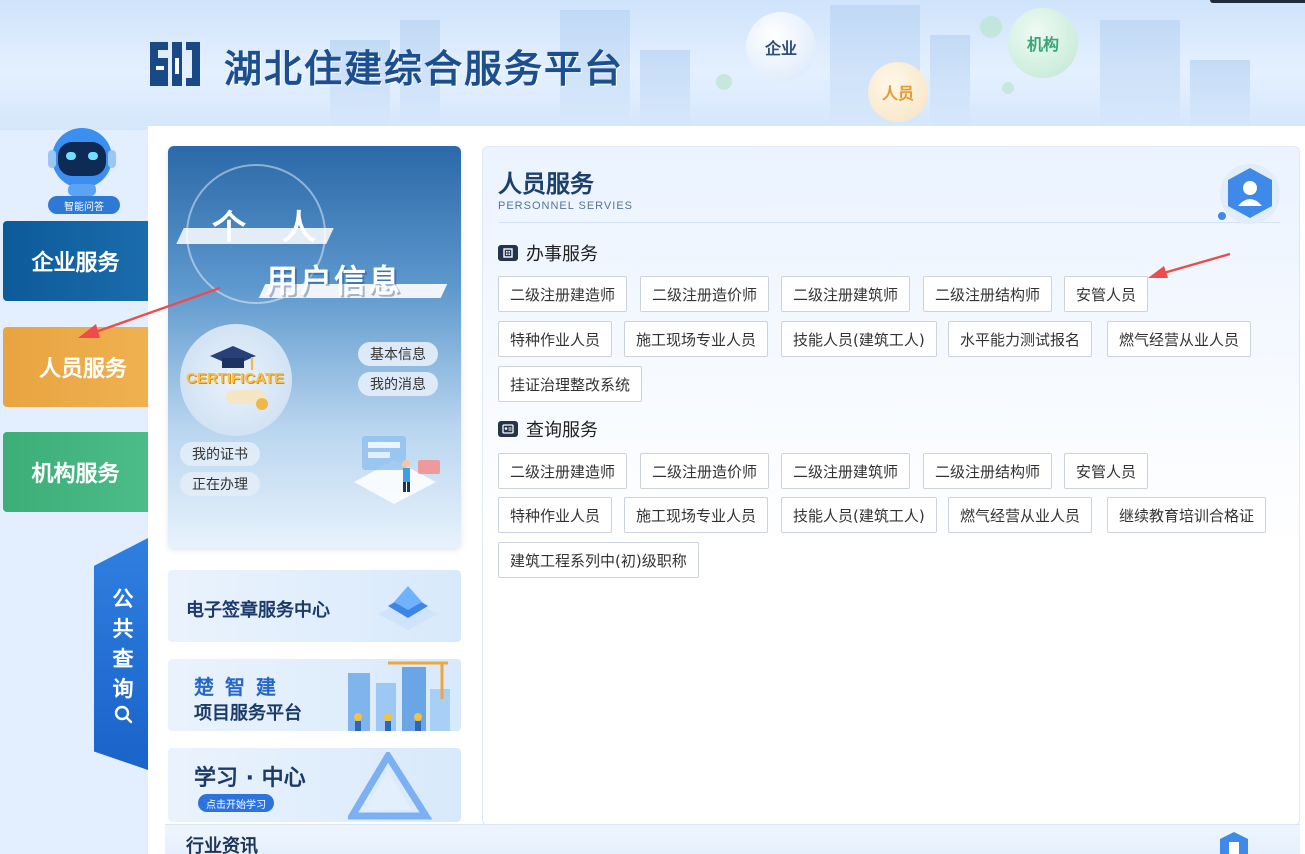 The height and width of the screenshot is (854, 1305). Describe the element at coordinates (988, 294) in the screenshot. I see `handling-item: 二级注册结构师` at that location.